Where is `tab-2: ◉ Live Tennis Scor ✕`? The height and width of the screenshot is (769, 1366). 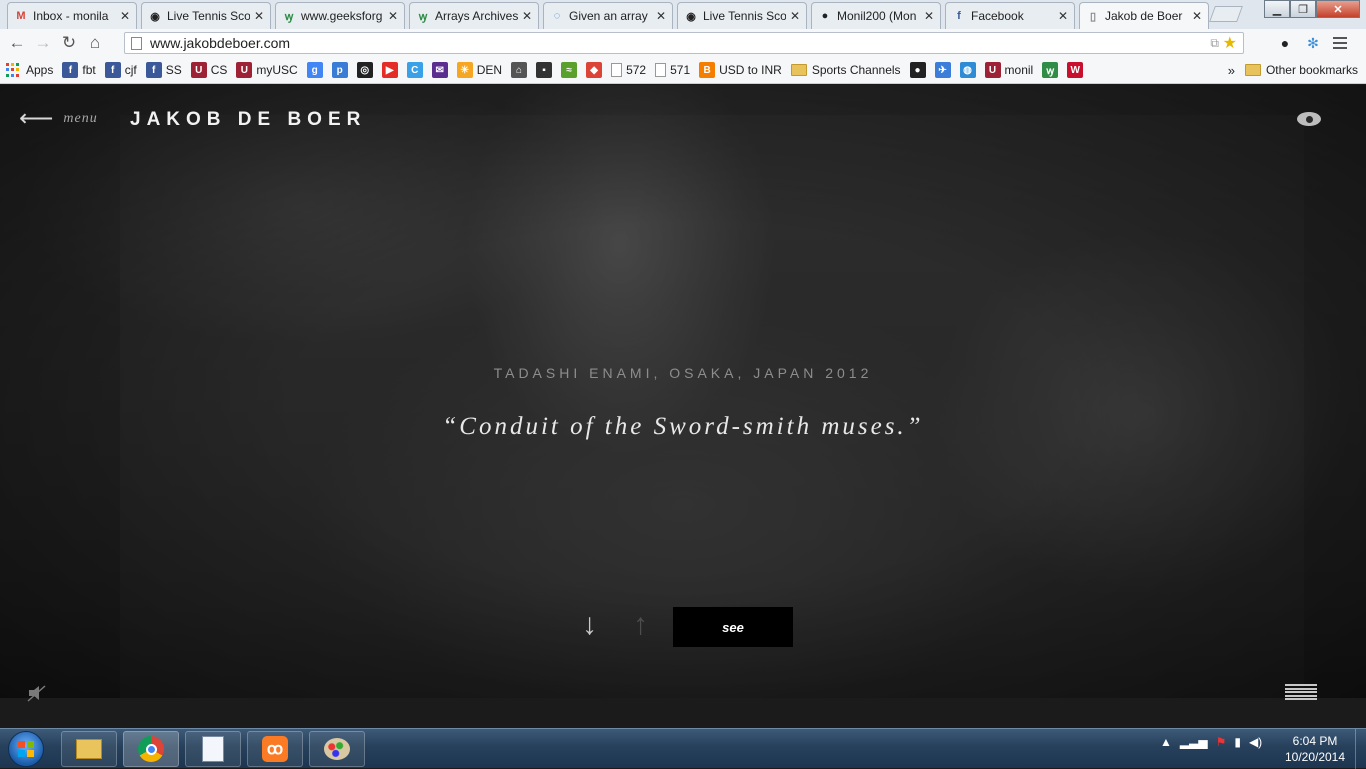 tab-2: ◉ Live Tennis Scor ✕ is located at coordinates (206, 15).